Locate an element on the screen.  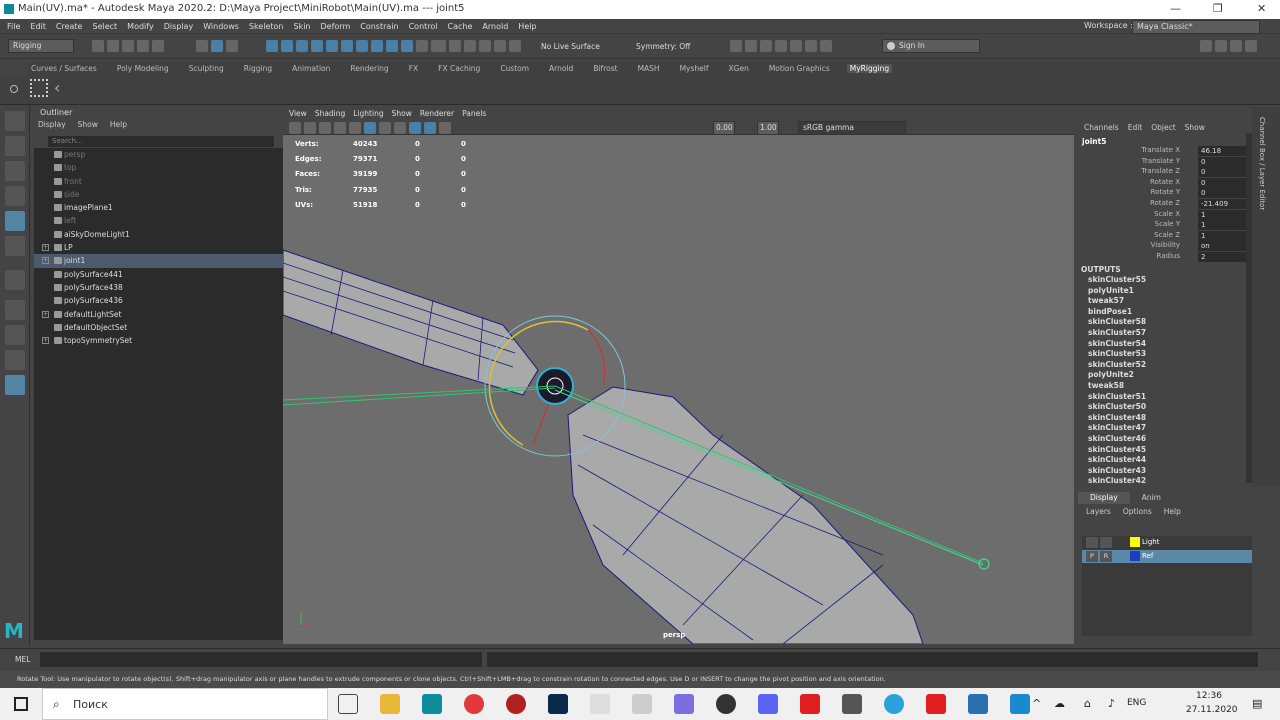
output-node: skinCluster57 is located at coordinates (1173, 333).